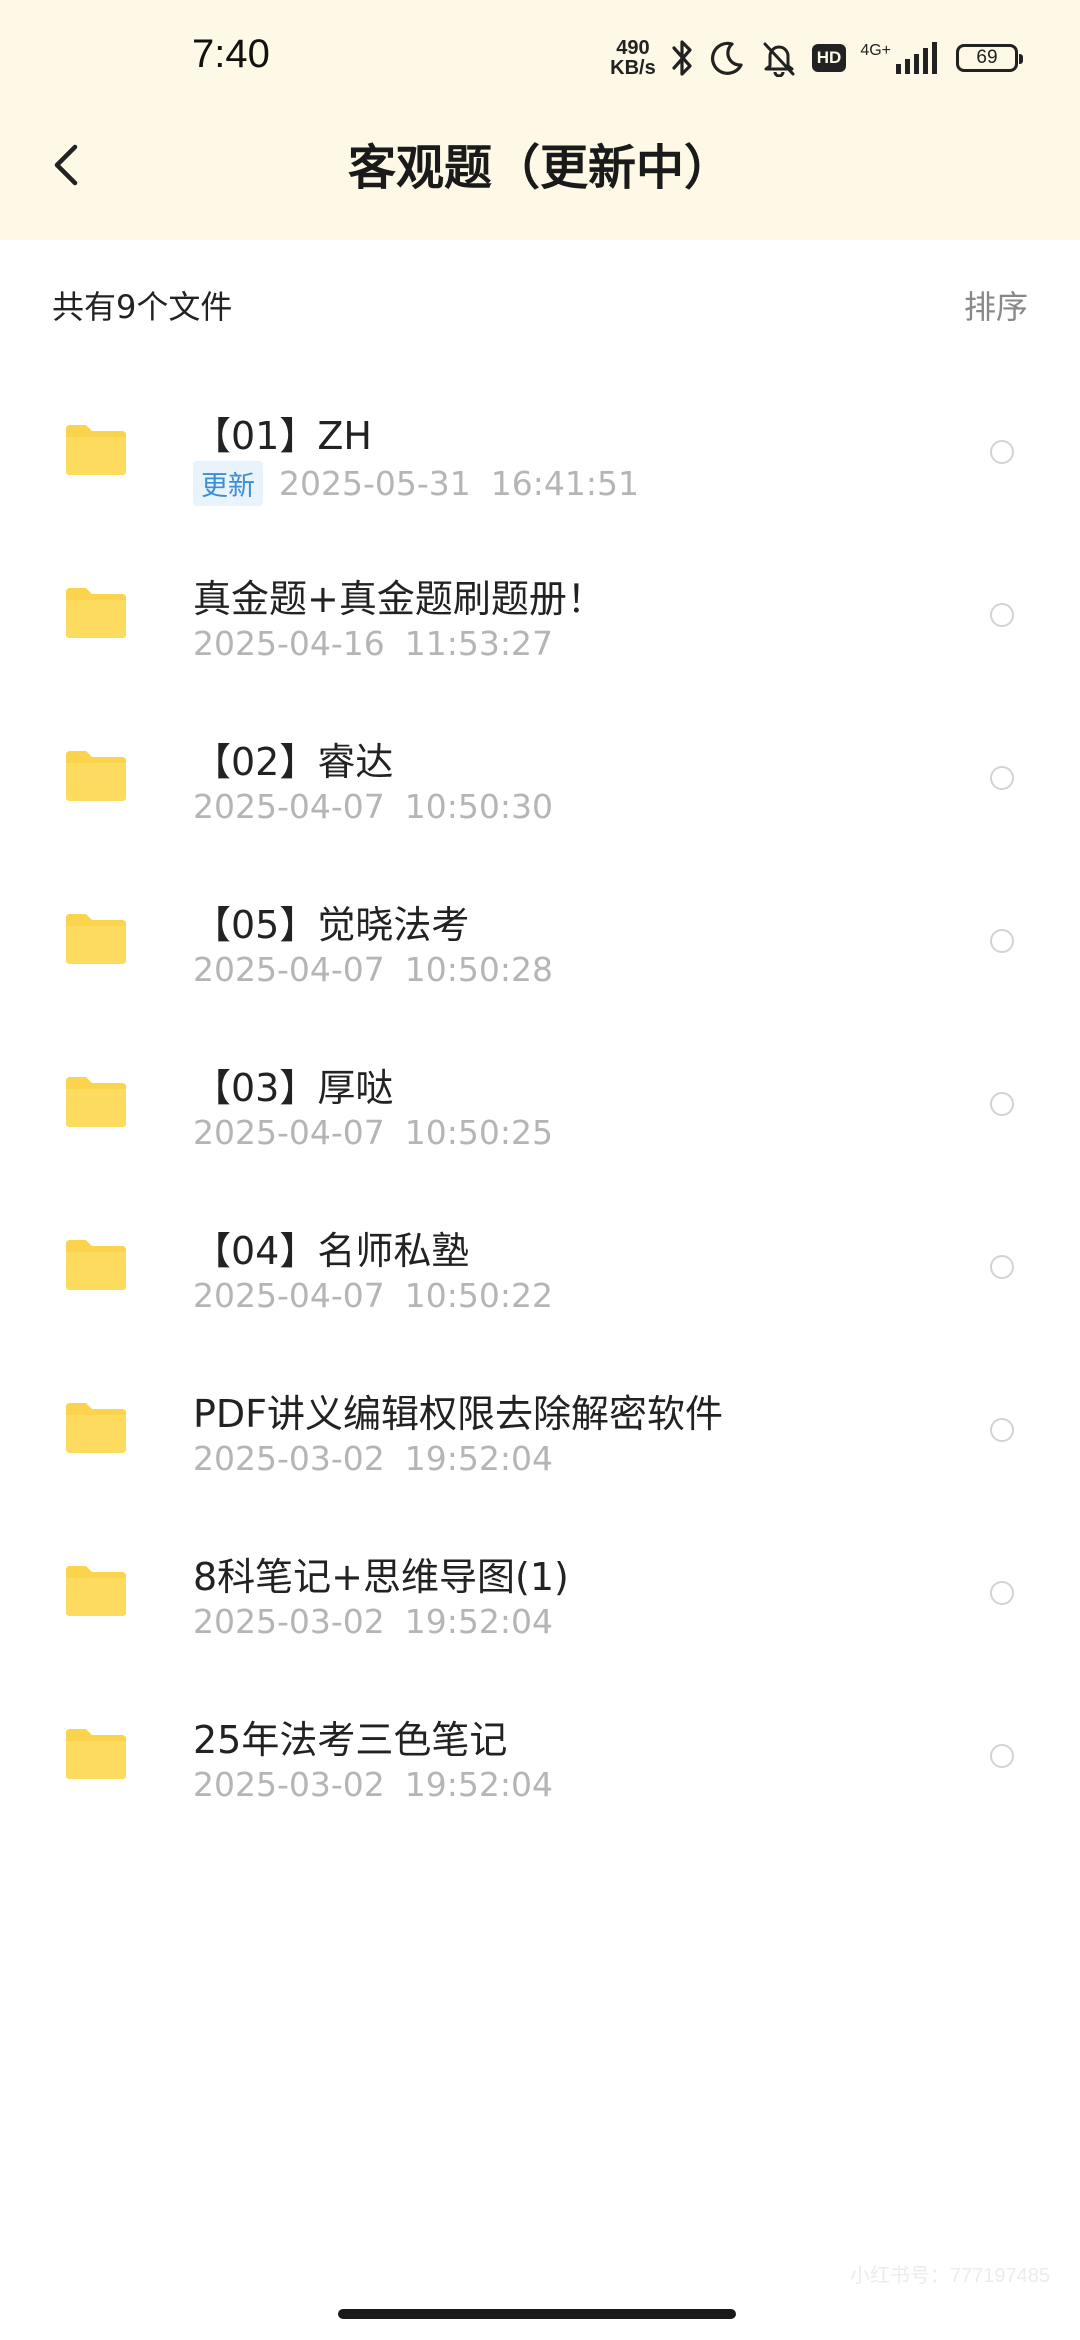  Describe the element at coordinates (564, 483) in the screenshot. I see `file-time: 16:41:51` at that location.